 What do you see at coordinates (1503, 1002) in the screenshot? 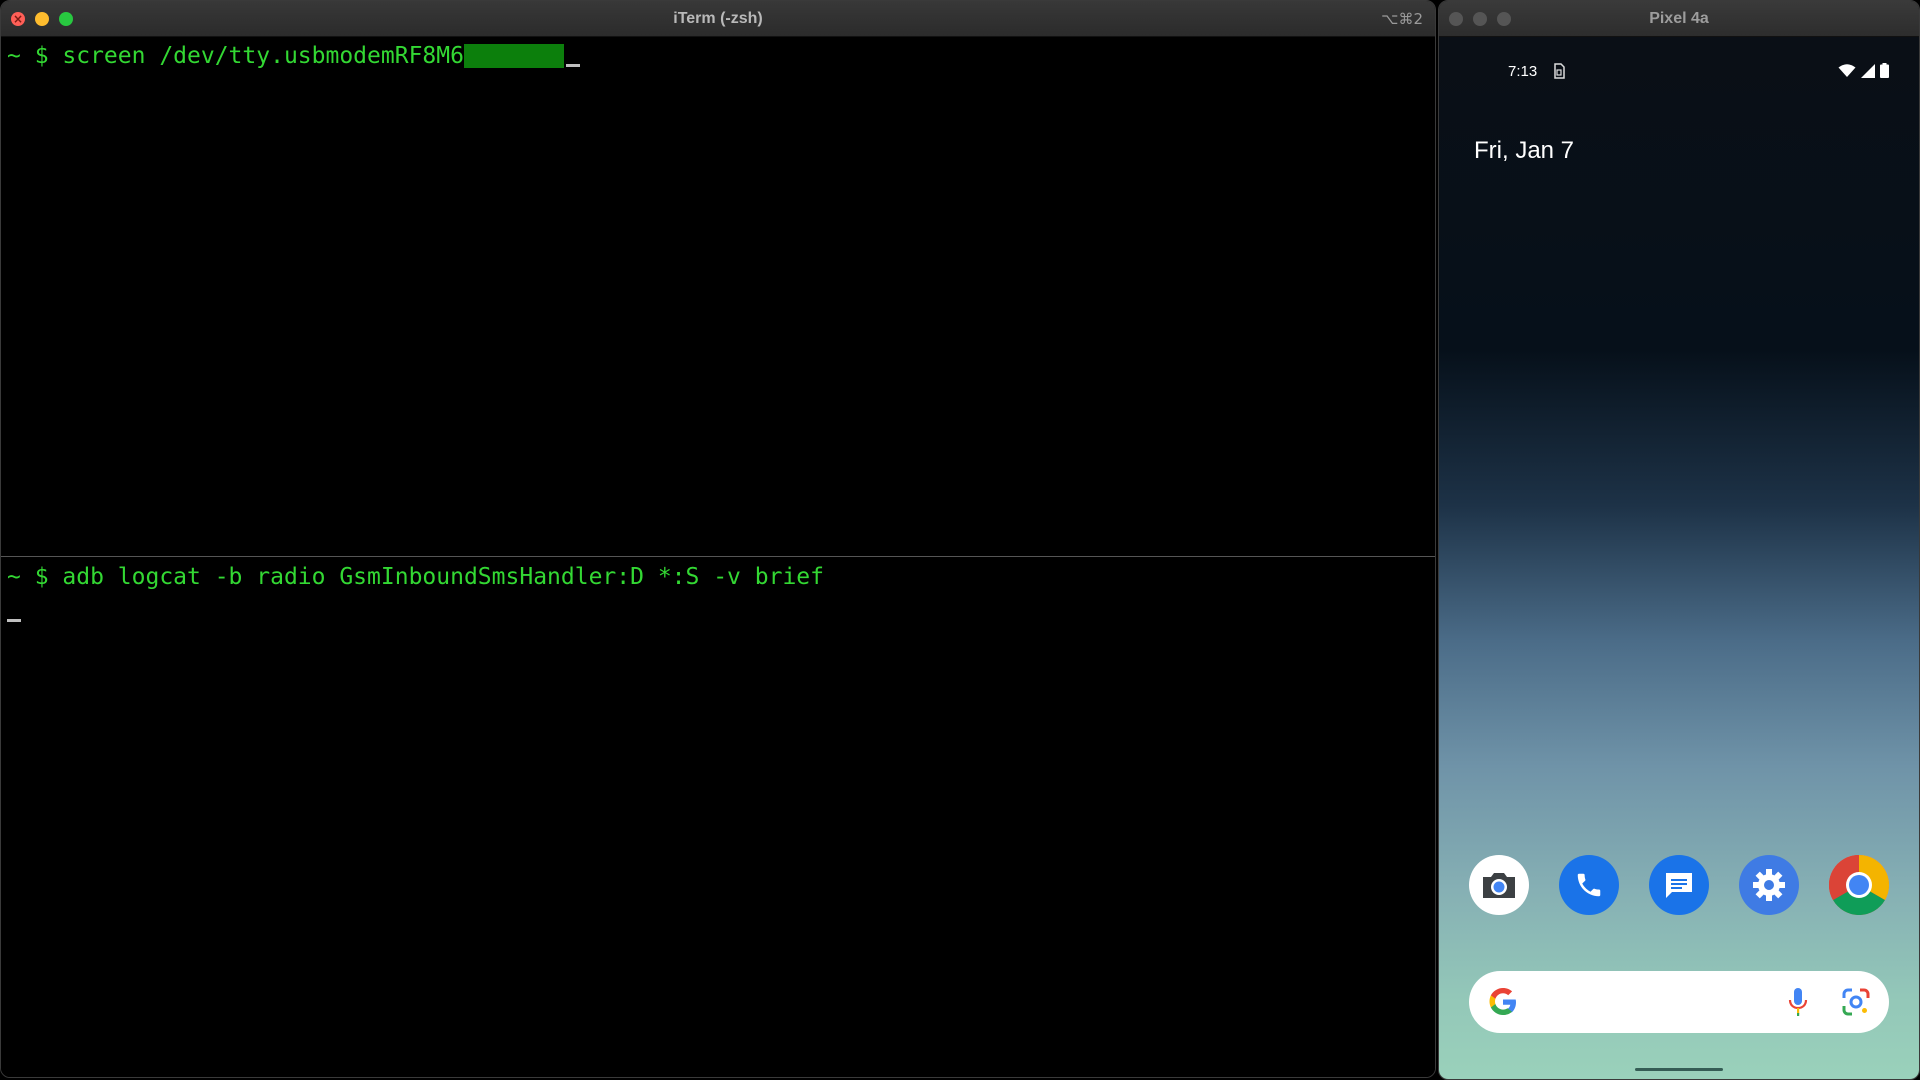
I see `google-g-icon` at bounding box center [1503, 1002].